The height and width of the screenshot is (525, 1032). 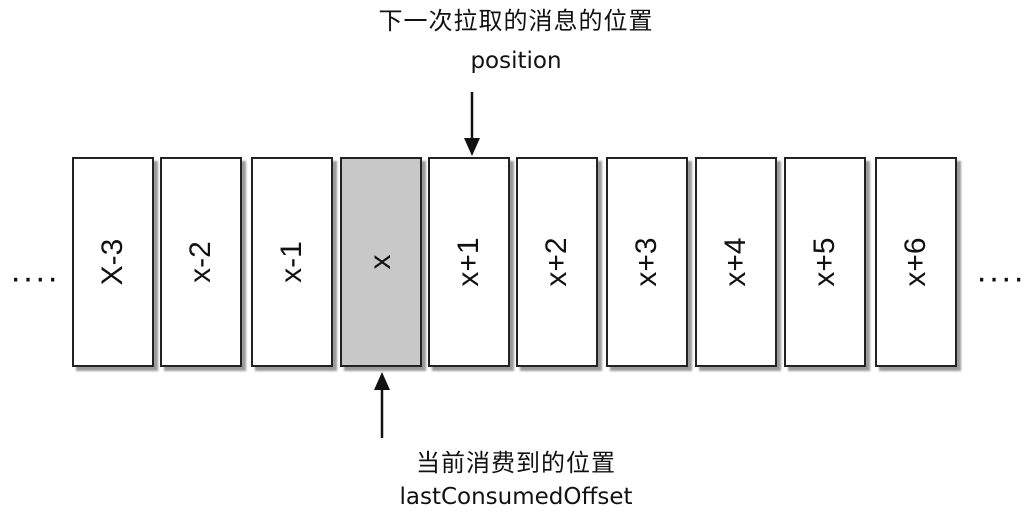 What do you see at coordinates (516, 463) in the screenshot?
I see `consumed-caption: 当前消费到的位置` at bounding box center [516, 463].